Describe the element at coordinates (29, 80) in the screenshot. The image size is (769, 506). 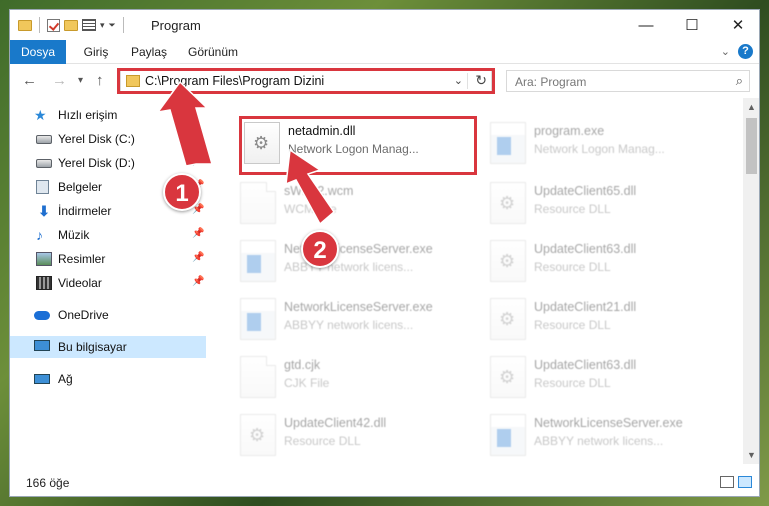
I see `back-arrow-icon: ←` at that location.